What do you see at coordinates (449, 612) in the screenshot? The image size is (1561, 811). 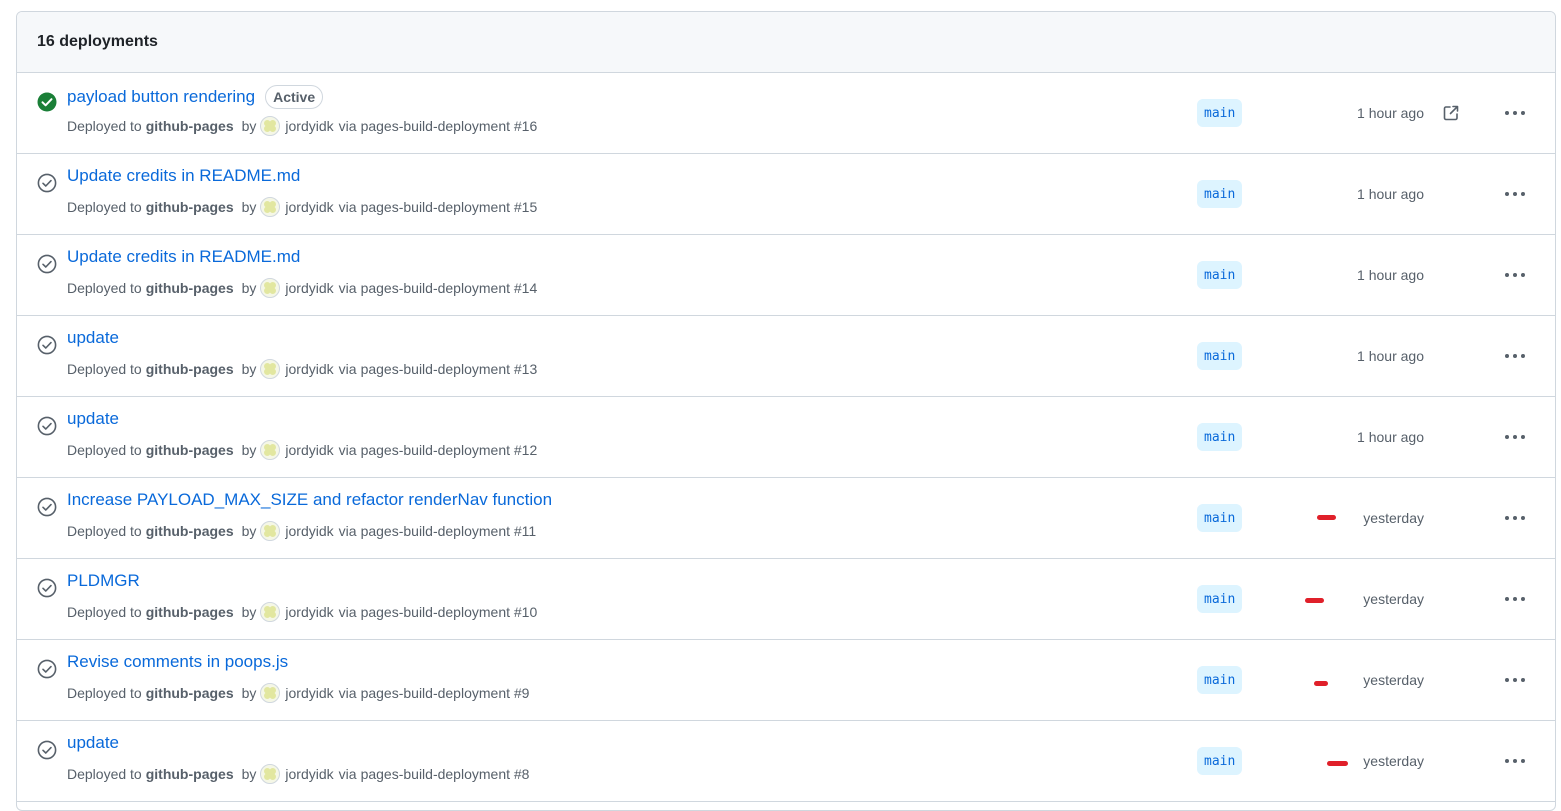 I see `workflow-run-link: pages-build-deployment #10` at bounding box center [449, 612].